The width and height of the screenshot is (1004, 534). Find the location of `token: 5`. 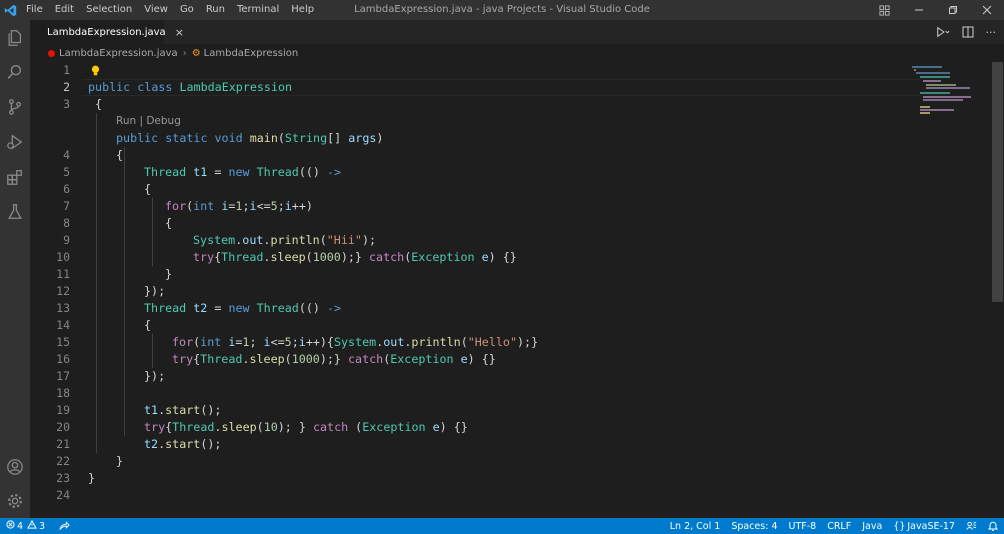

token: 5 is located at coordinates (274, 206).